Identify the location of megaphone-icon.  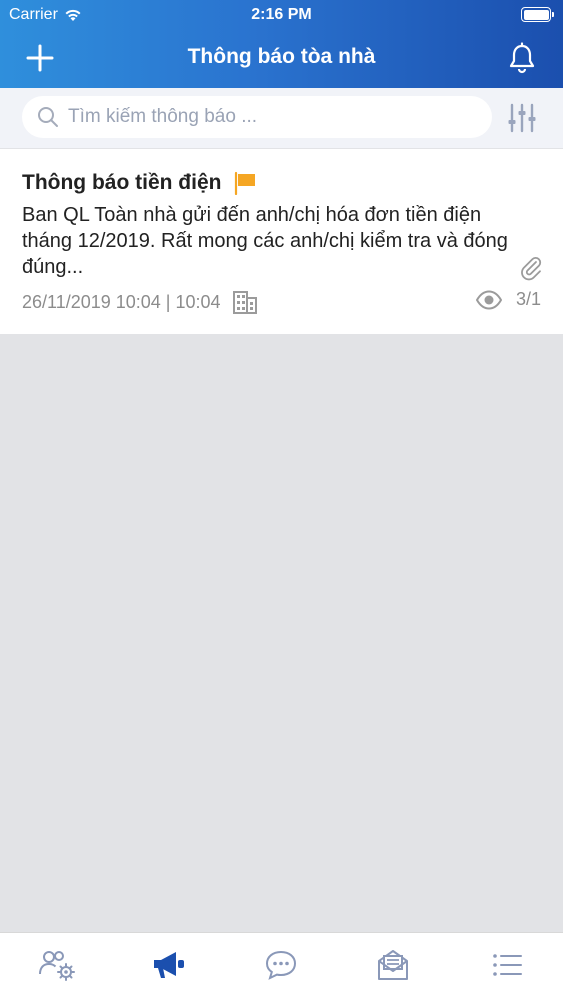
(169, 965).